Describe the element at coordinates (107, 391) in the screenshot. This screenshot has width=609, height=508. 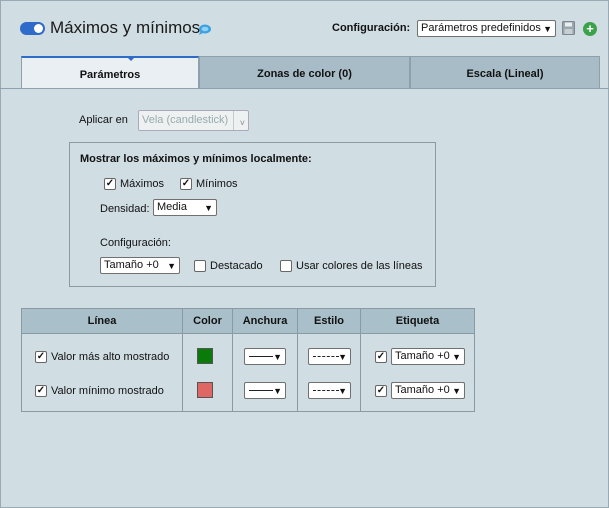
I see `row-label: Valor mínimo mostrado` at that location.